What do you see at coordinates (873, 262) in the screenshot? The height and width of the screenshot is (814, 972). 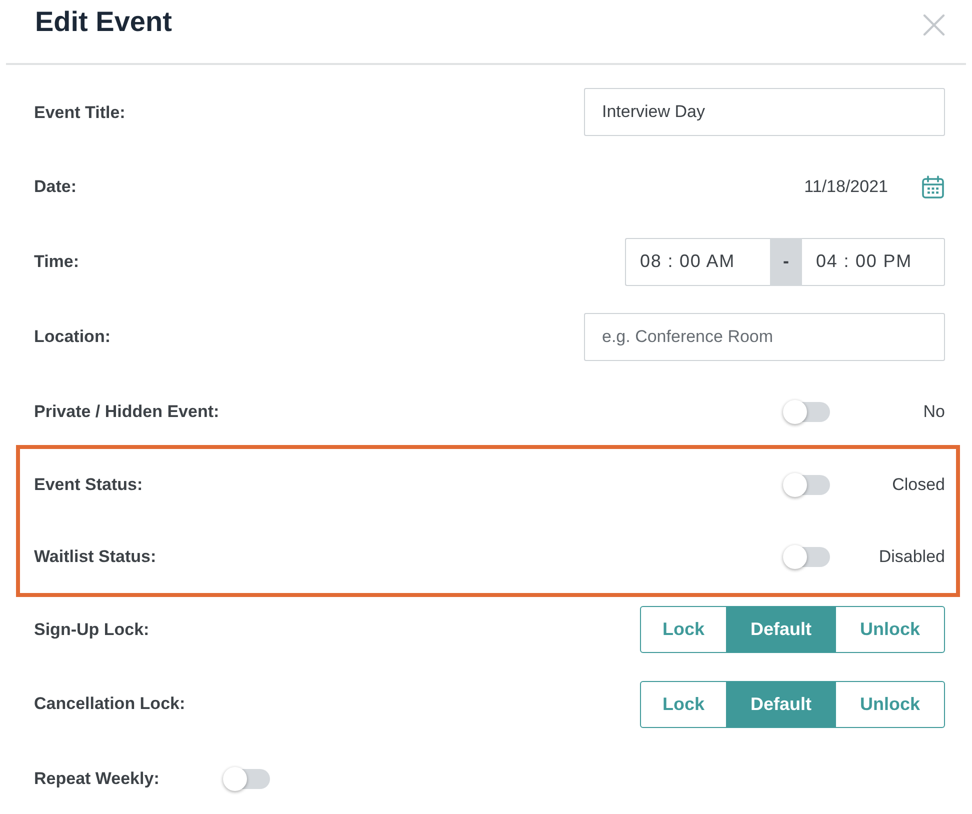 I see `end-time-field: 04 : 00 PM` at bounding box center [873, 262].